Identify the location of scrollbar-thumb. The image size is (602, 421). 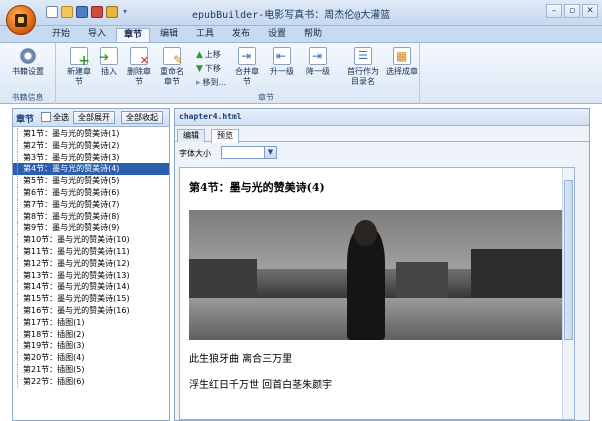
(568, 260).